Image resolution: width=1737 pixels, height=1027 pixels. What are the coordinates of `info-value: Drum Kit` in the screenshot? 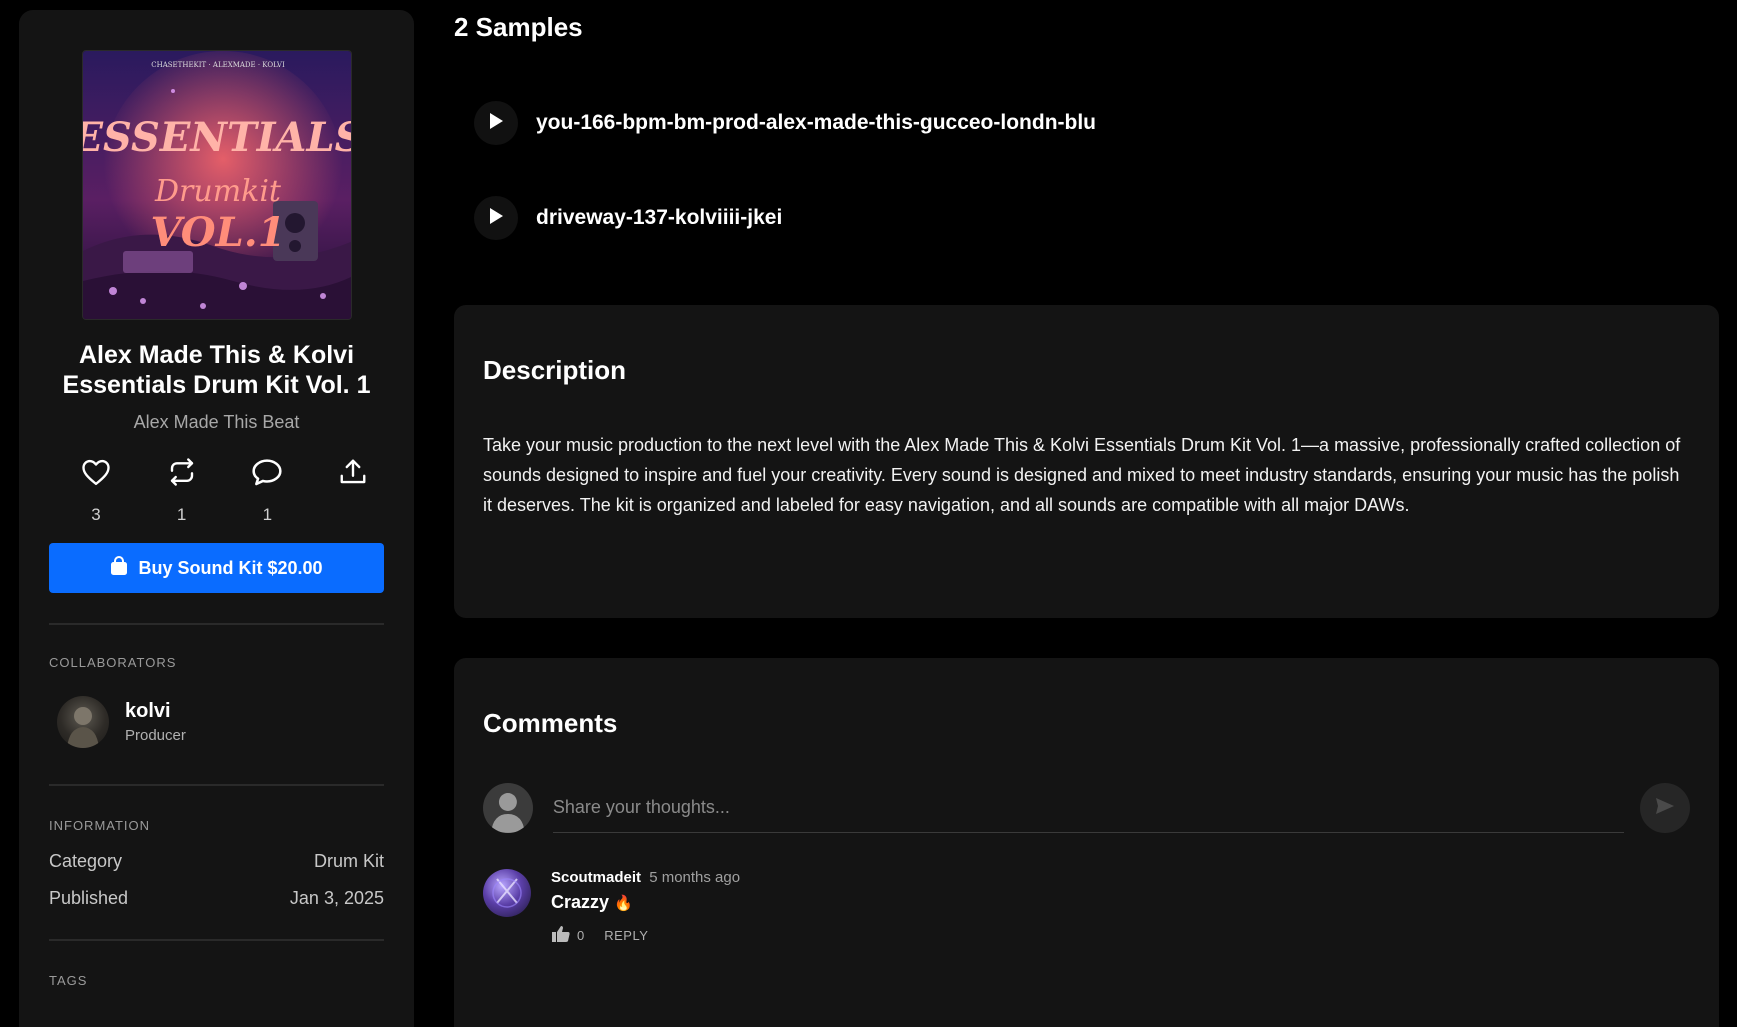 It's located at (348, 861).